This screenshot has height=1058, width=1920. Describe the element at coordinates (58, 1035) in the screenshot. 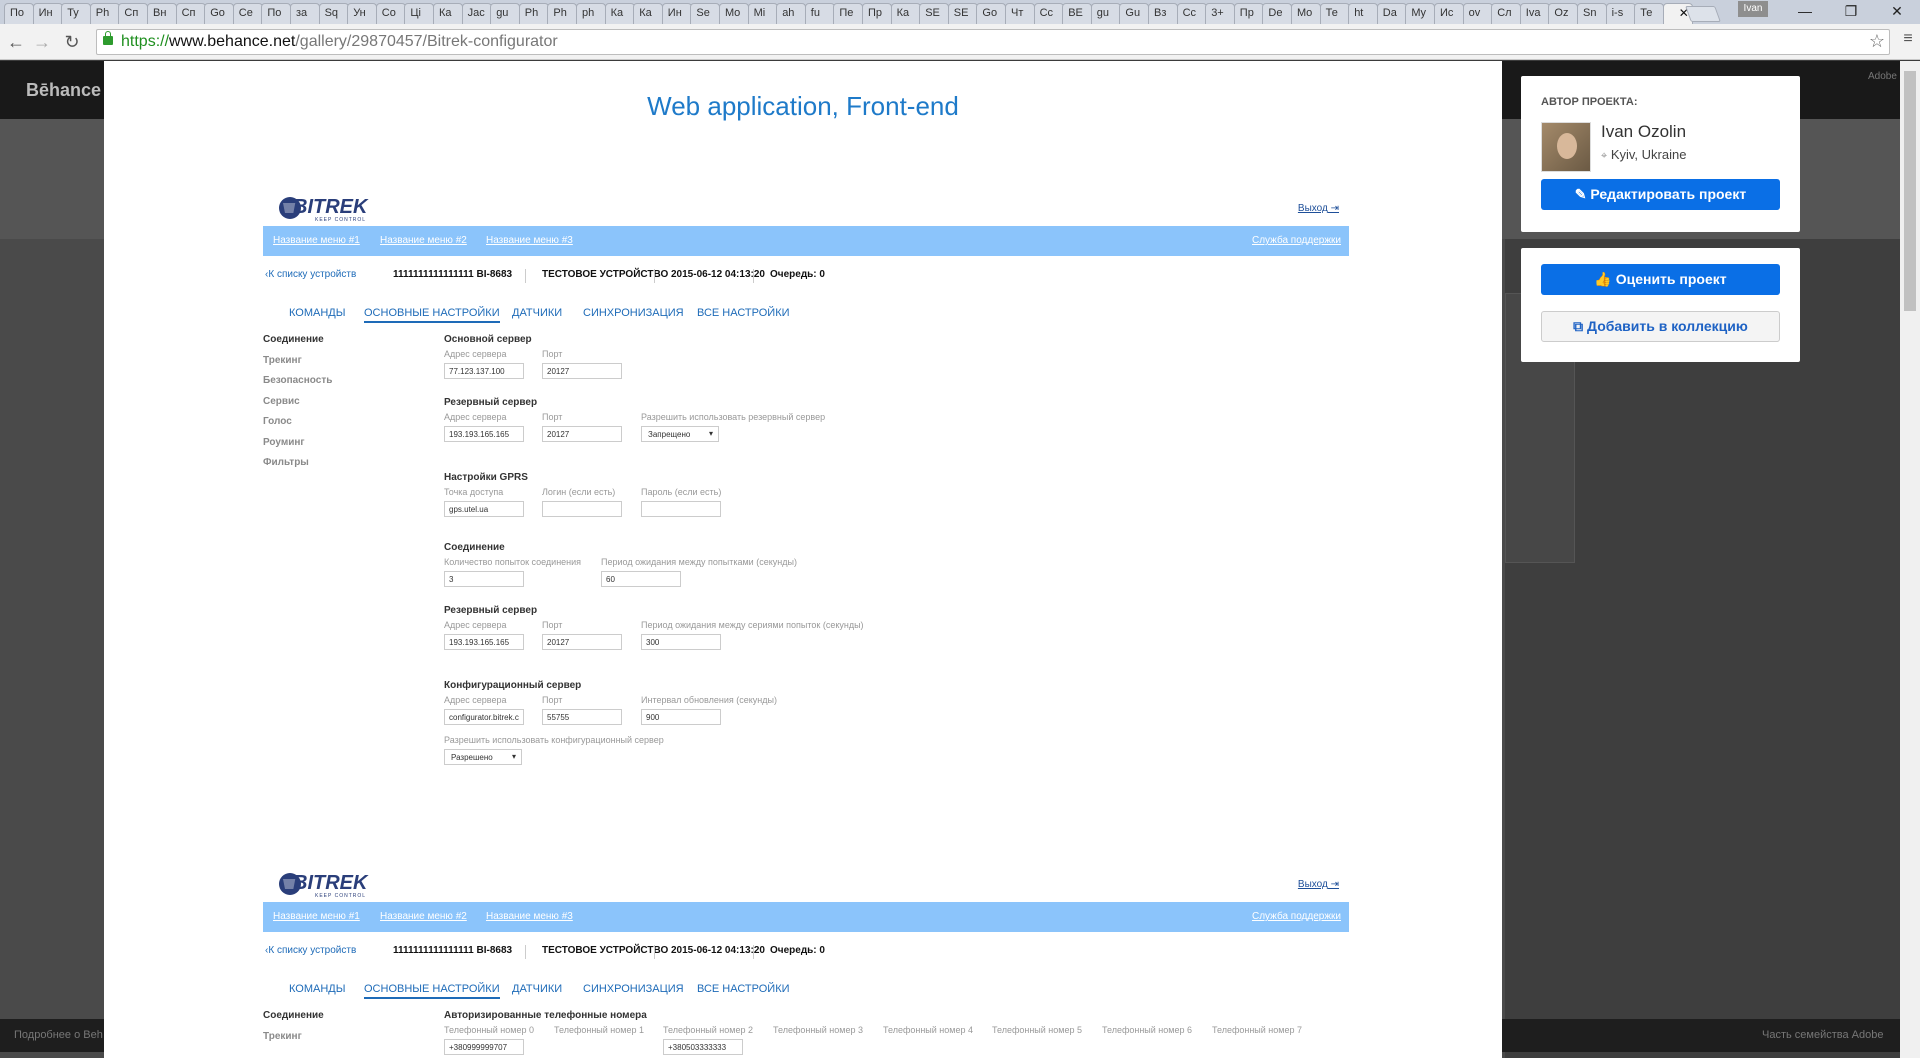

I see `footer-about-link: Подробнее о Beh` at that location.